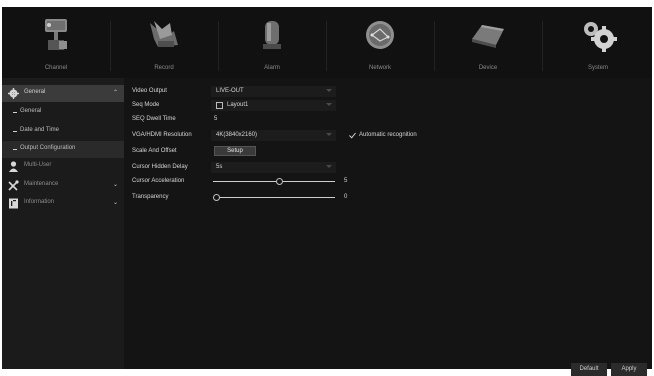 The image size is (654, 376). I want to click on alarm-icon, so click(272, 35).